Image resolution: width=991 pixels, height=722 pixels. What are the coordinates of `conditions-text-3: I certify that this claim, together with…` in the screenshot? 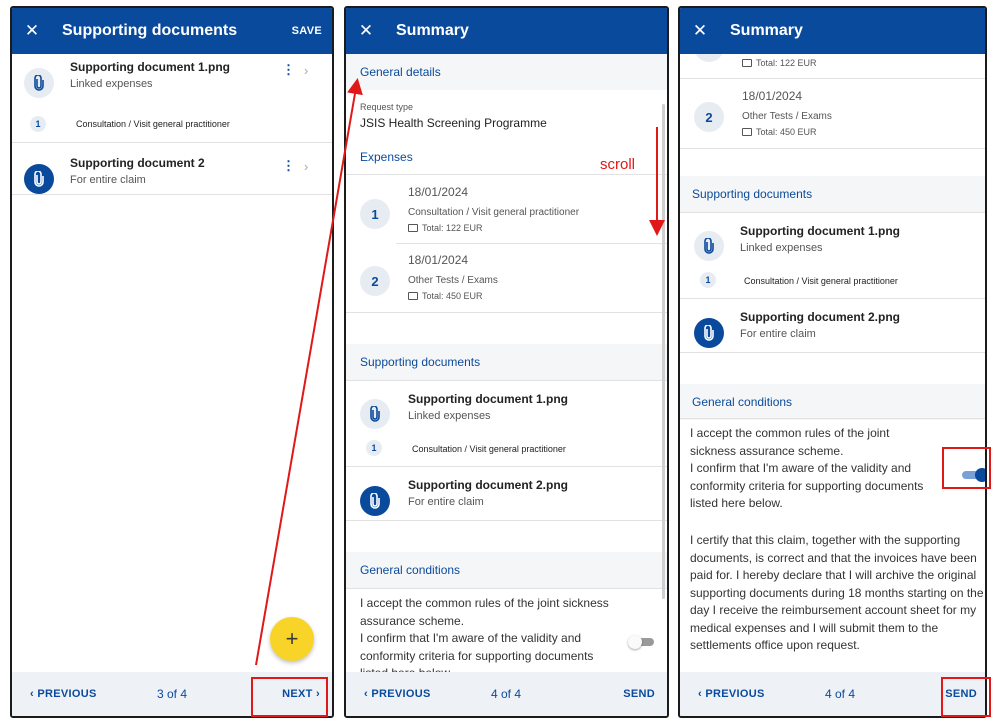 It's located at (837, 592).